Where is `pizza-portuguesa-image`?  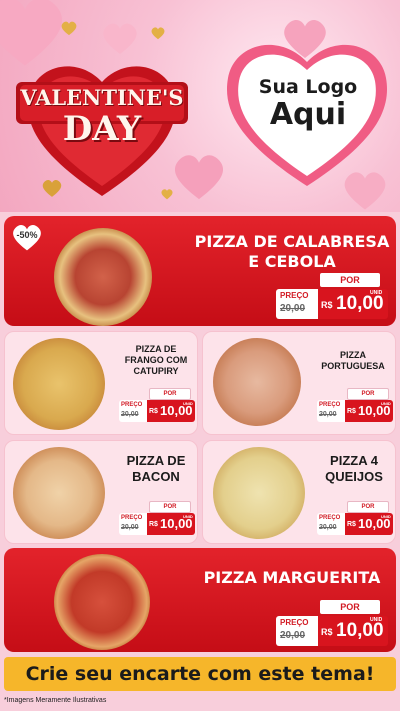 pizza-portuguesa-image is located at coordinates (257, 382).